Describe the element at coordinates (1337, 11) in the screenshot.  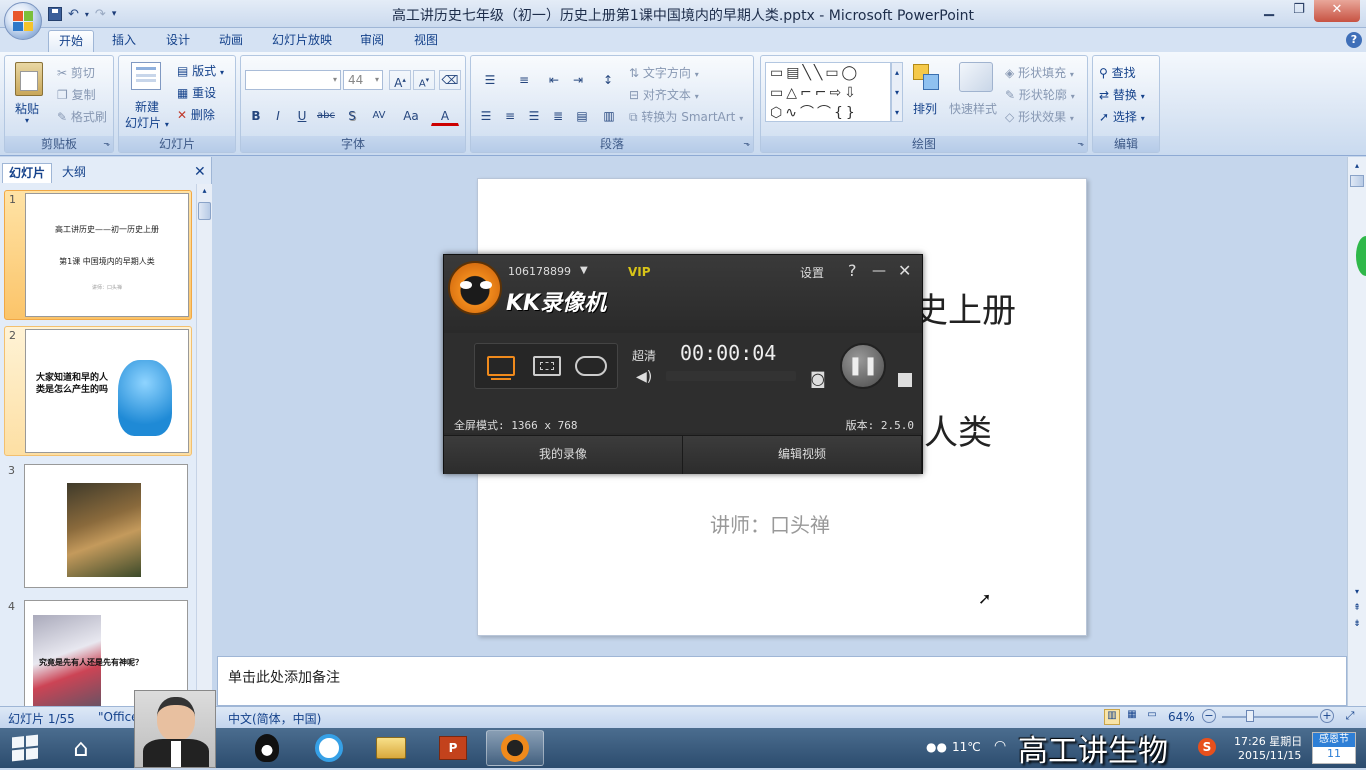
I see `close-button: ✕` at that location.